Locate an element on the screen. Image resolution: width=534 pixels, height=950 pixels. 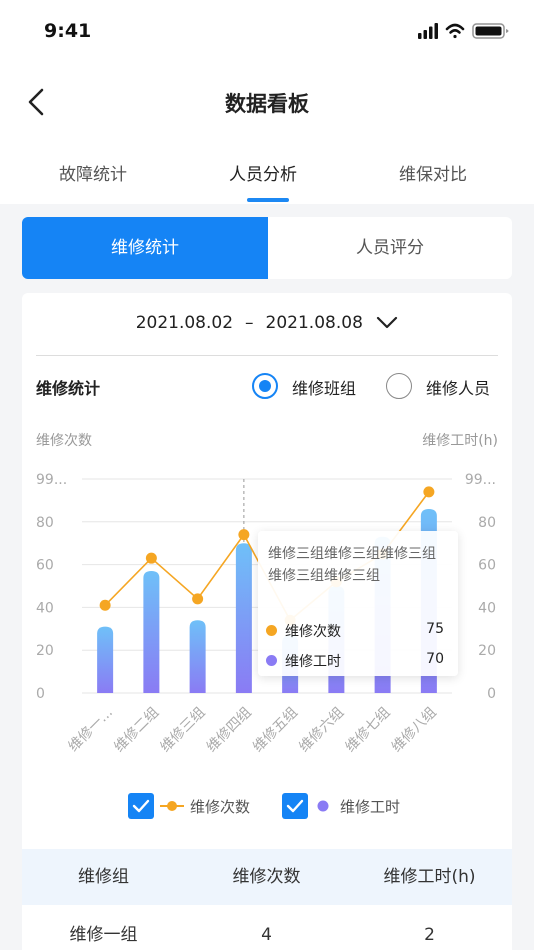
page-title: 数据看板 is located at coordinates (267, 104).